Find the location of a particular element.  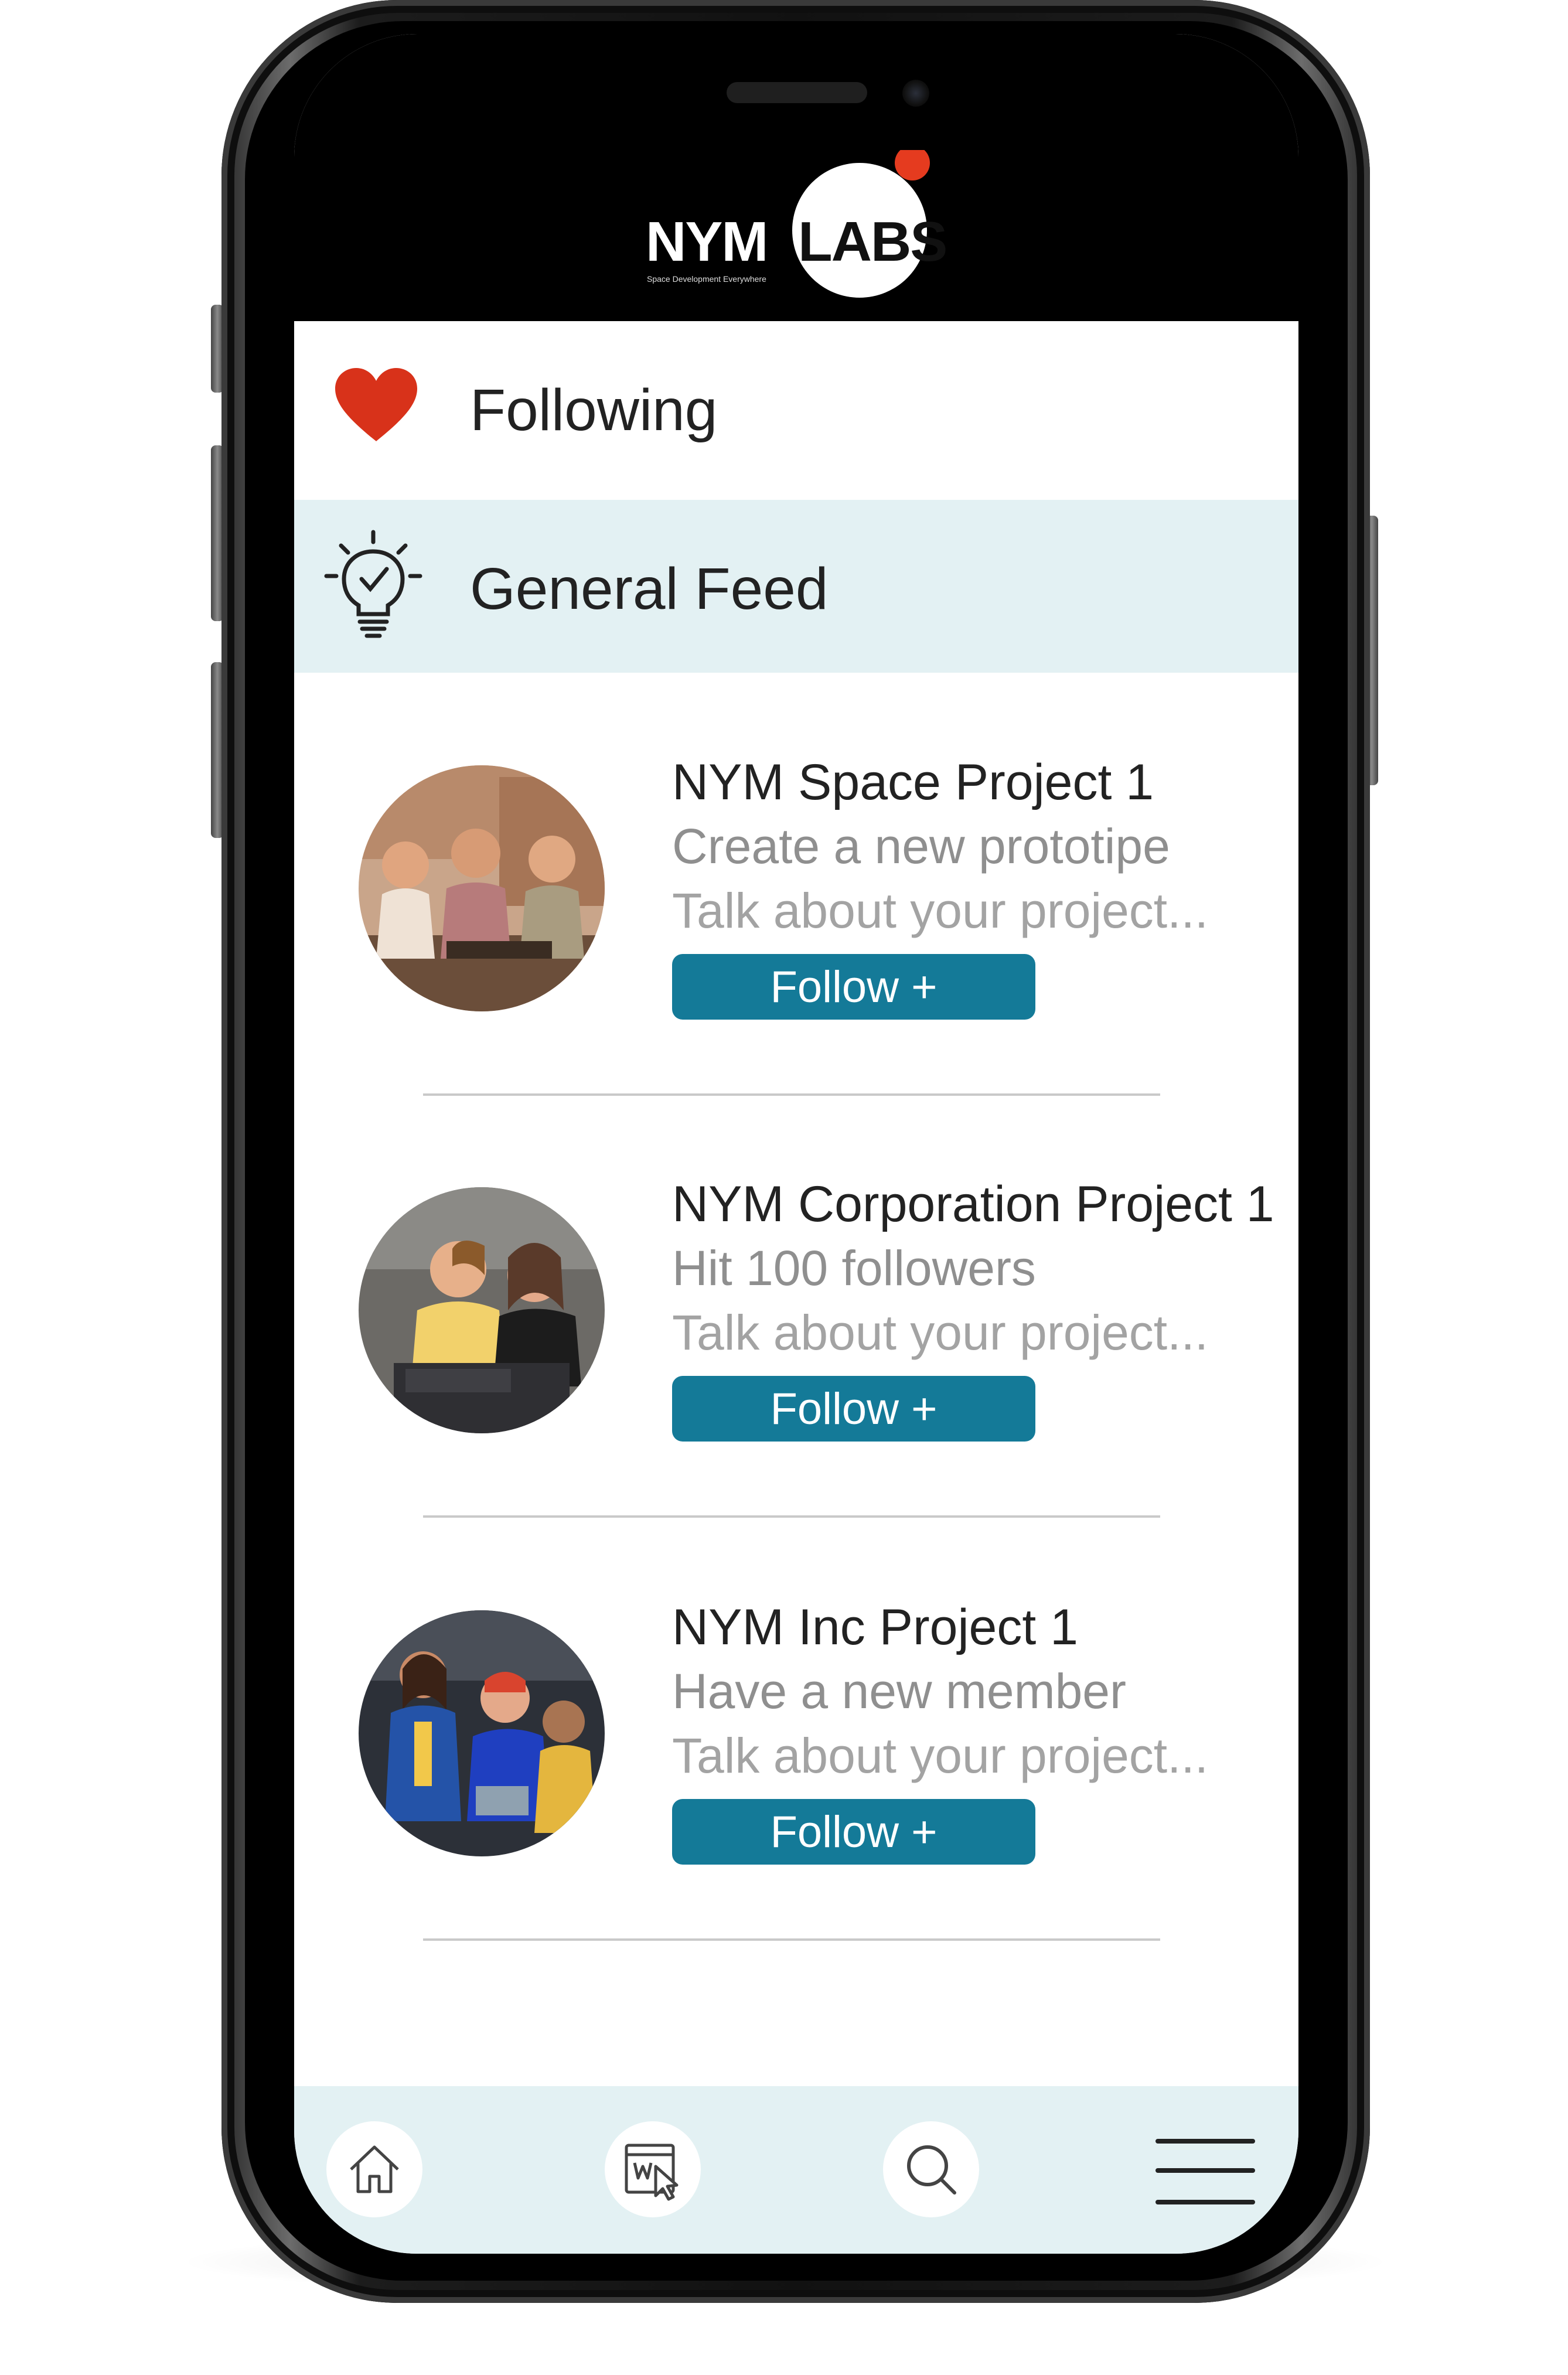

project-title: NYM Inc Project 1 is located at coordinates (875, 1628).